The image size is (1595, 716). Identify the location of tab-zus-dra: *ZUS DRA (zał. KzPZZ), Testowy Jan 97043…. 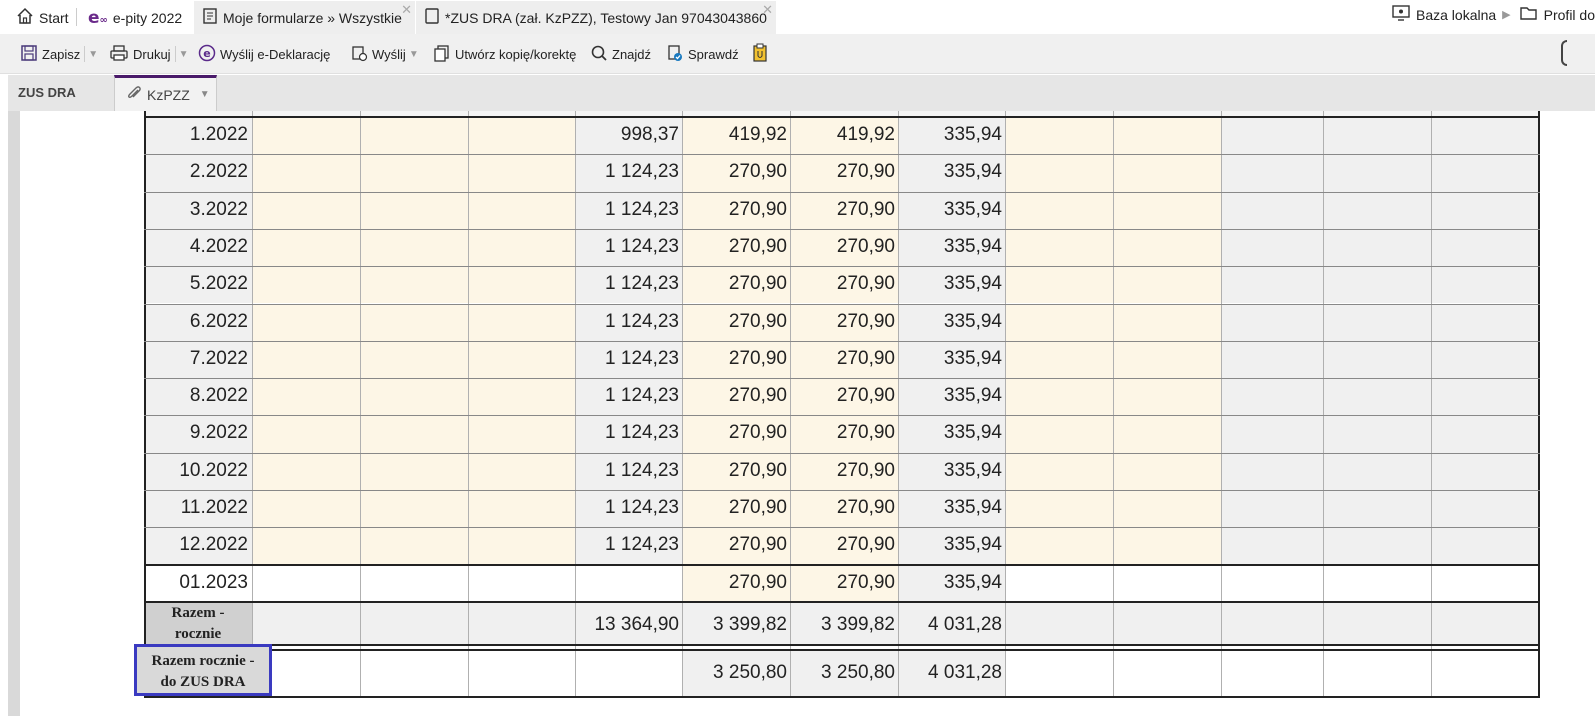
(596, 17).